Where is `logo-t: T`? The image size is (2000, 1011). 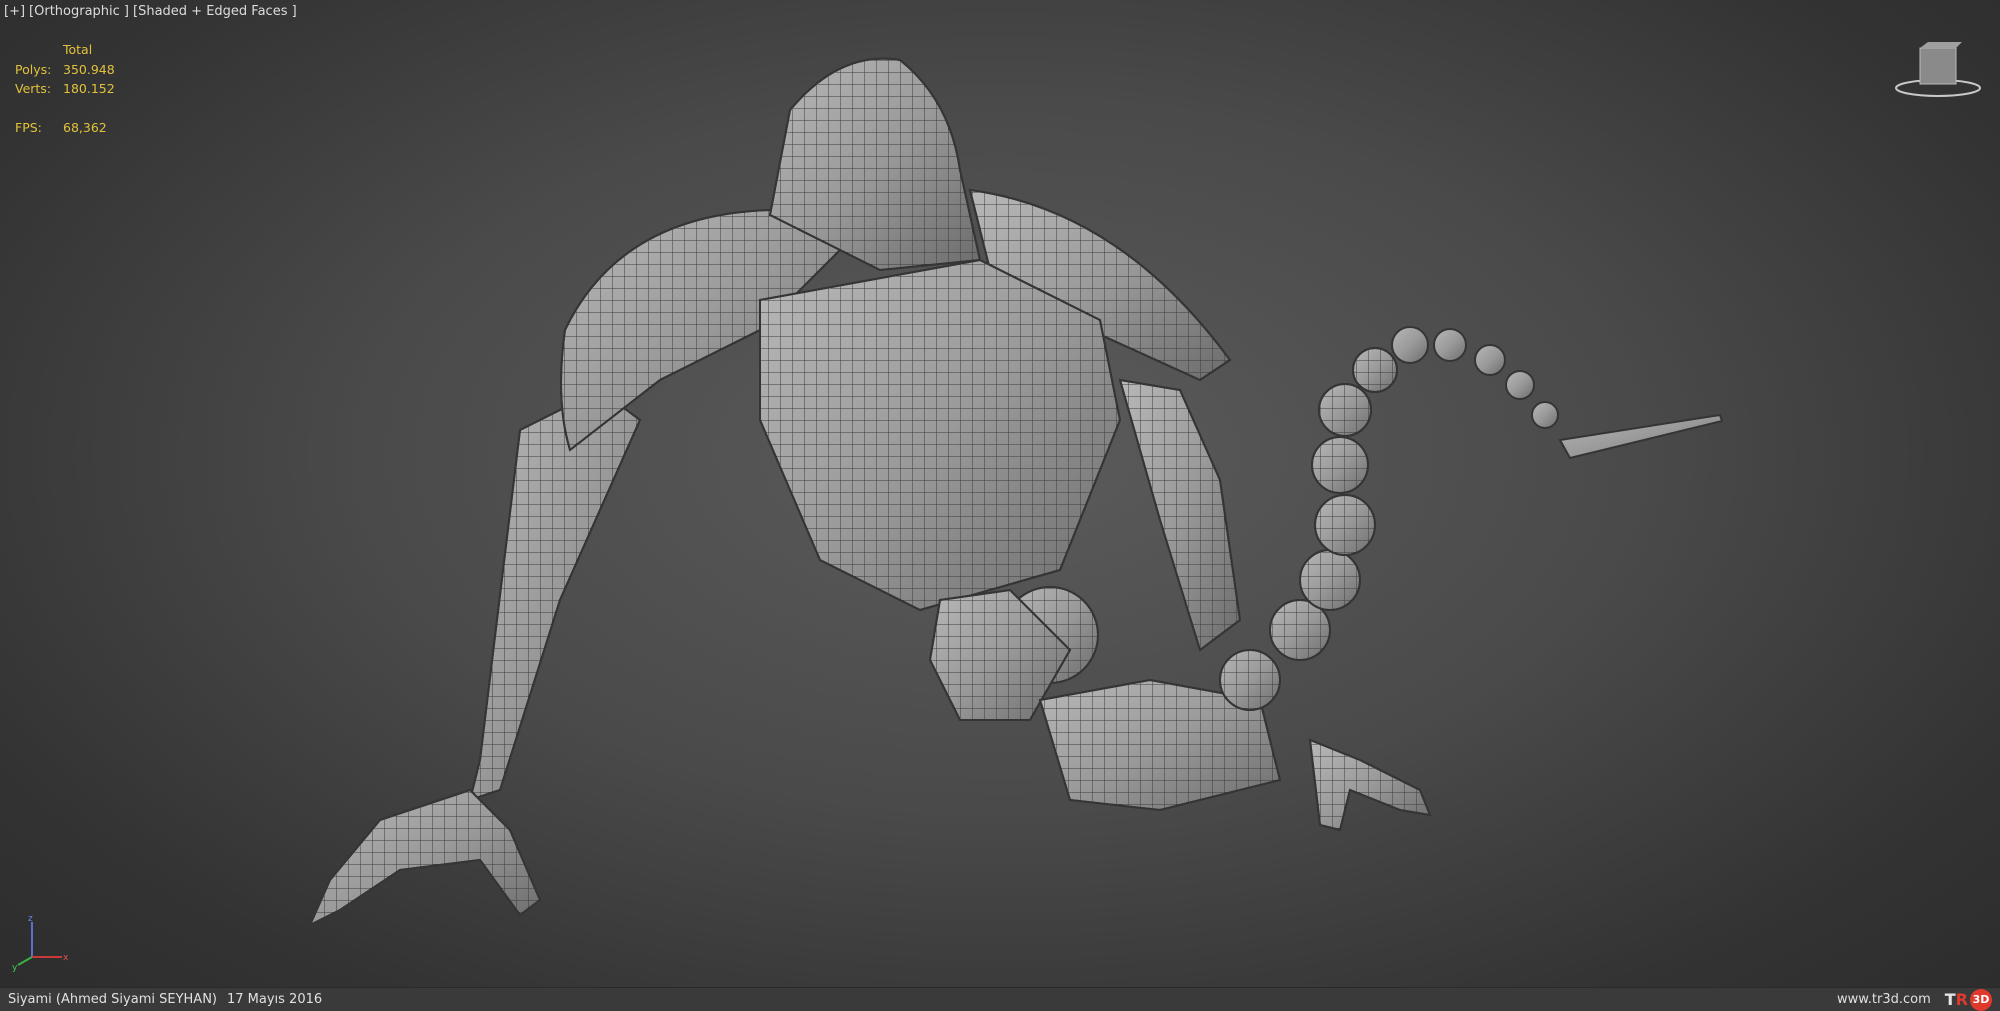
logo-t: T is located at coordinates (1950, 999).